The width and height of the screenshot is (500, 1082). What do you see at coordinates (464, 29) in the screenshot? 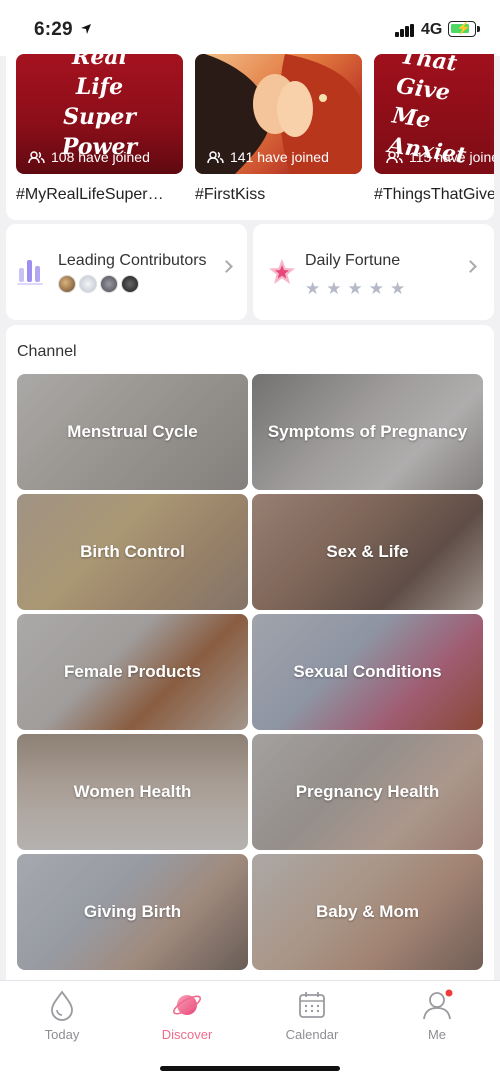
I see `battery-icon: ⚡` at bounding box center [464, 29].